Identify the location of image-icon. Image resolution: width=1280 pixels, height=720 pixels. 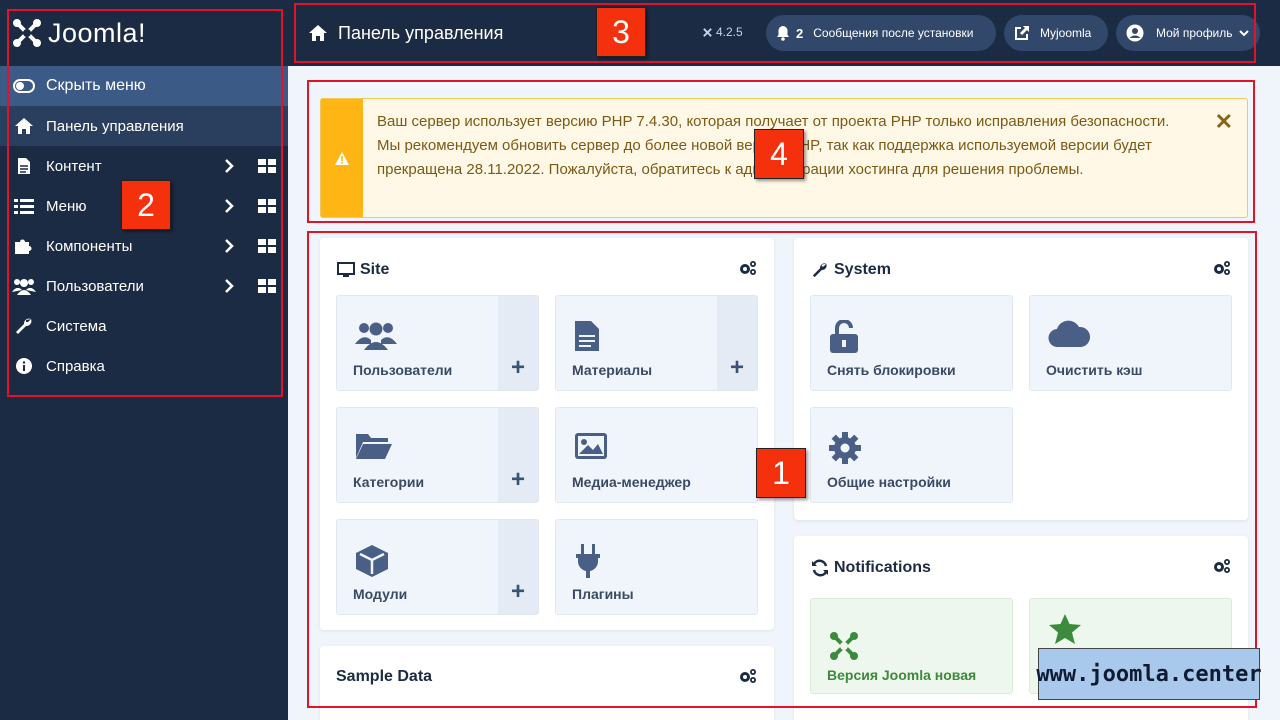
(591, 446).